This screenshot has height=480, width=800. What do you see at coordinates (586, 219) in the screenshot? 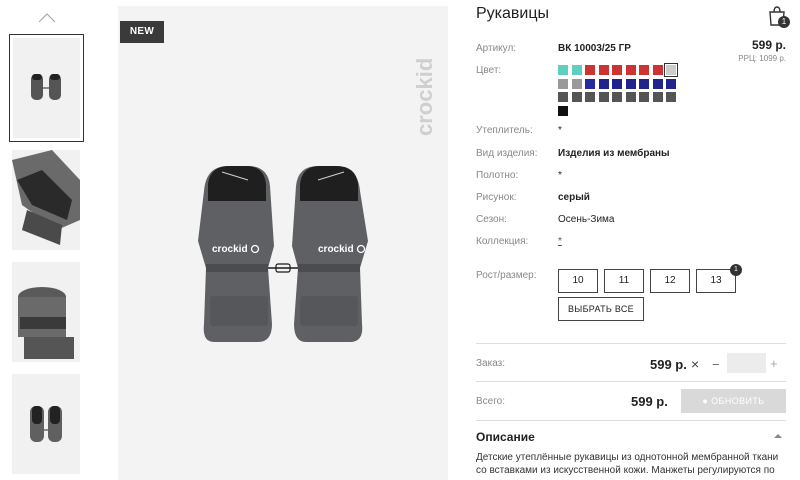
I see `season-value: Осень-Зима` at bounding box center [586, 219].